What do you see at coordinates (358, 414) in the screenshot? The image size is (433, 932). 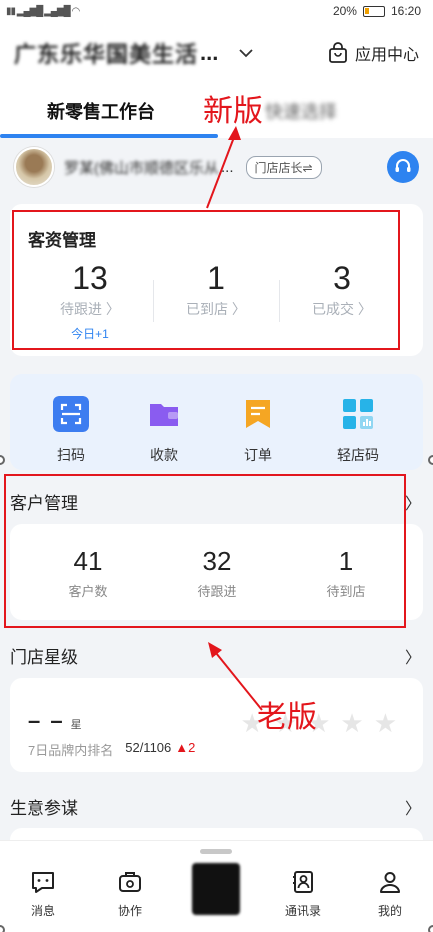 I see `store-grid-icon` at bounding box center [358, 414].